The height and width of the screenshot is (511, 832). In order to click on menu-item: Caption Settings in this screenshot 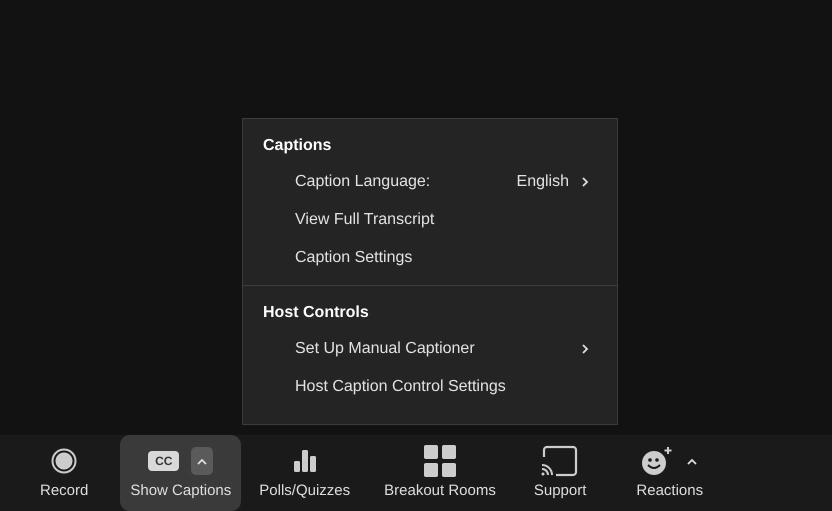, I will do `click(430, 258)`.